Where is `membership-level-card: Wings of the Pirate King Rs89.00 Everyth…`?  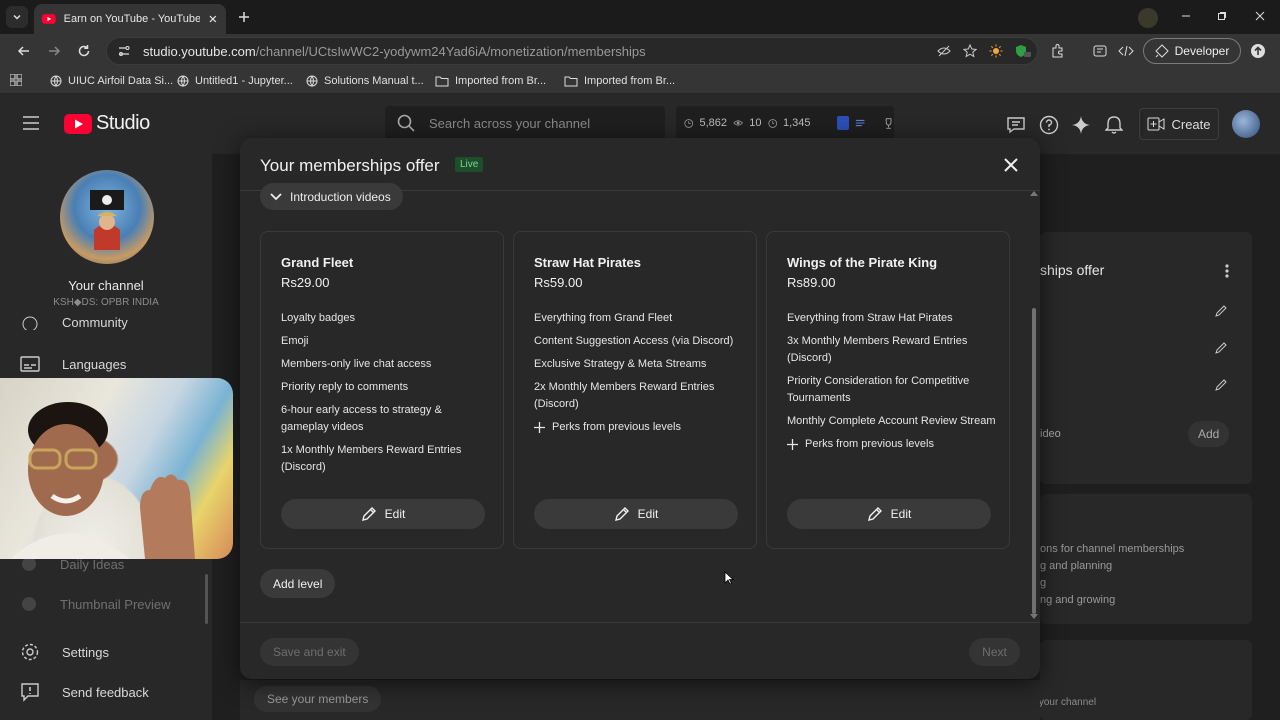 membership-level-card: Wings of the Pirate King Rs89.00 Everyth… is located at coordinates (888, 390).